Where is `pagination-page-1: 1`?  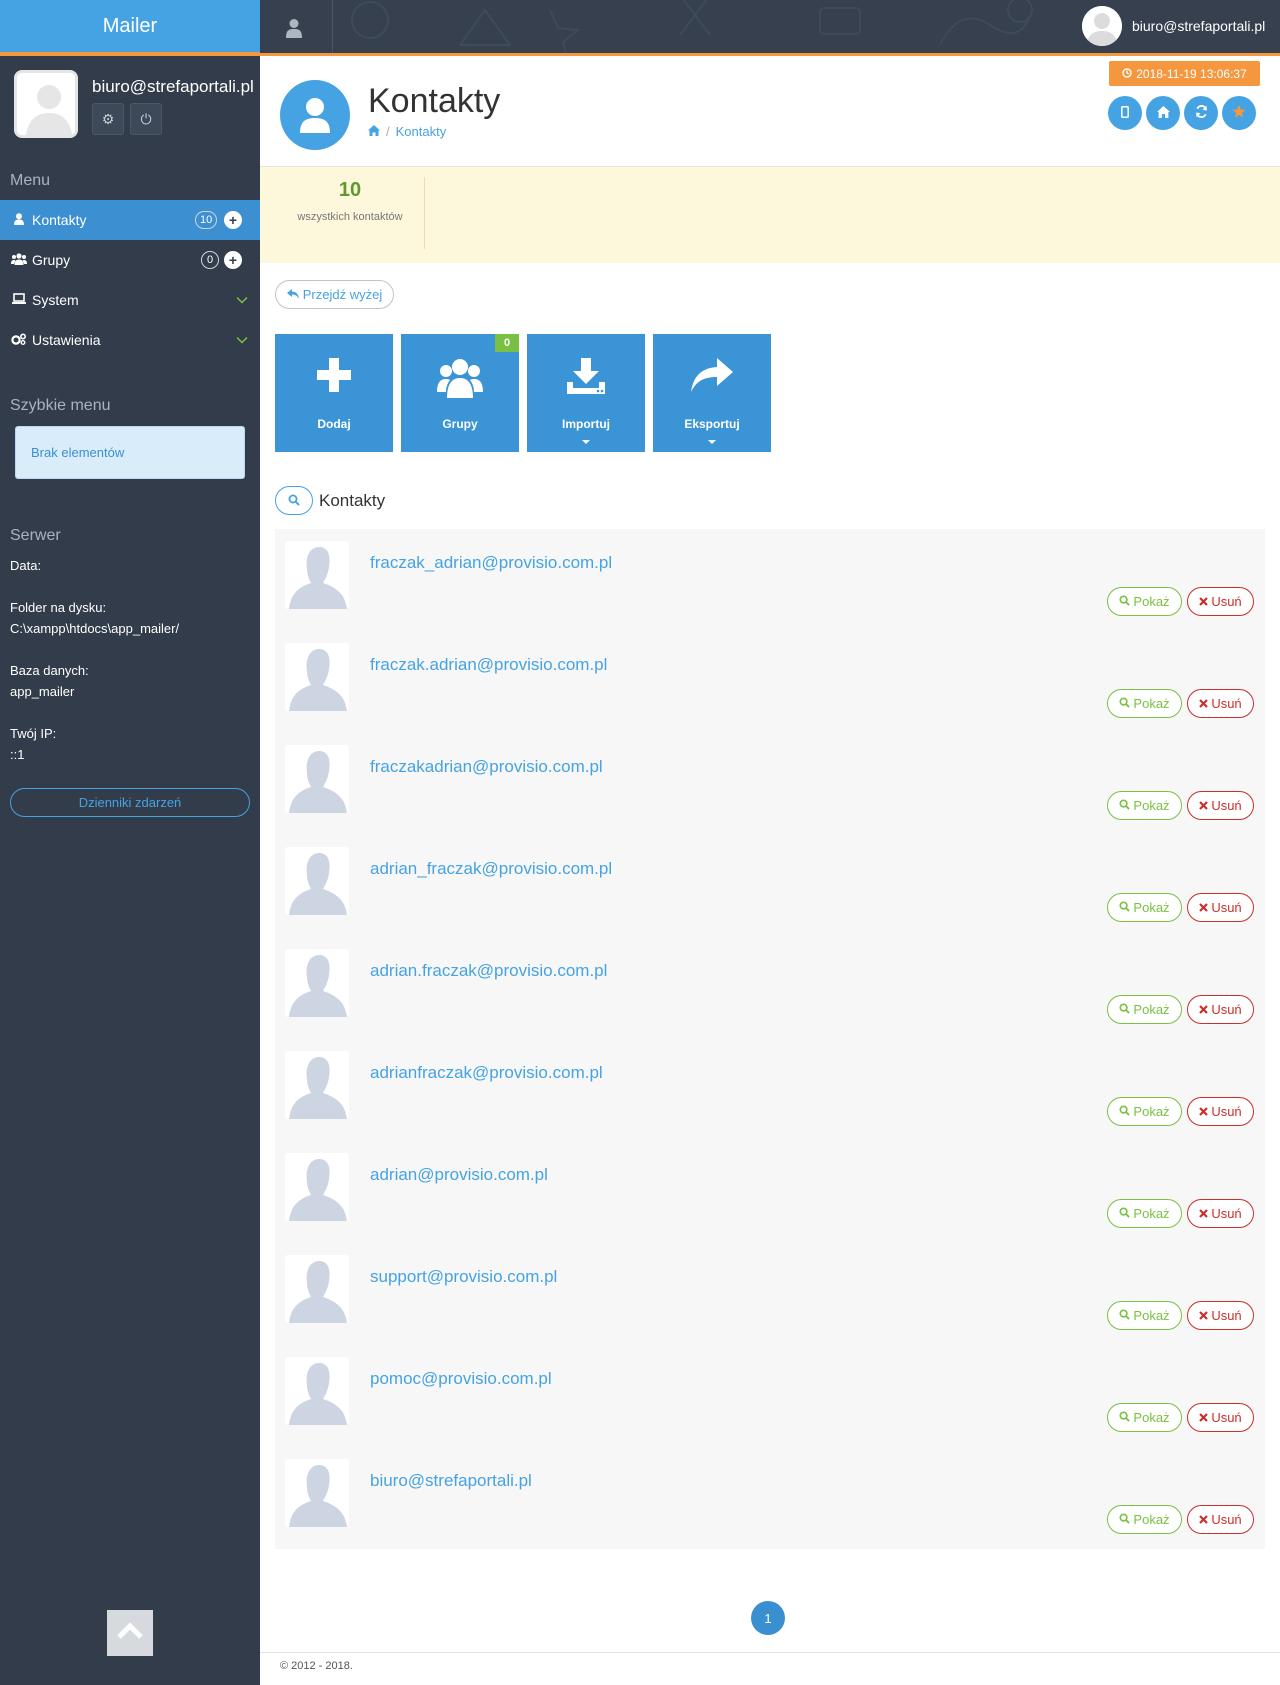
pagination-page-1: 1 is located at coordinates (768, 1618).